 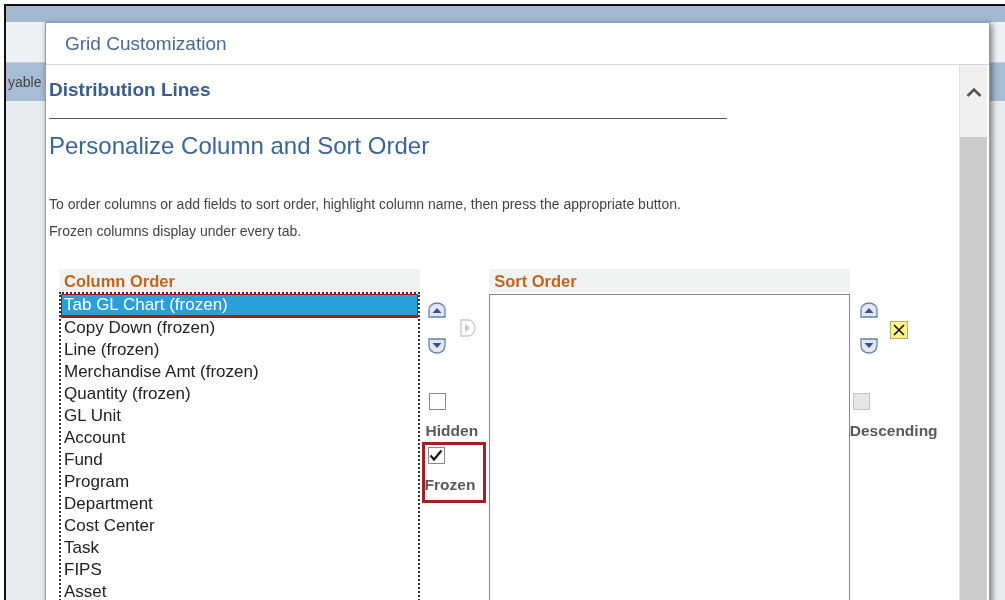 I want to click on instructions: To order columns or add fields to sort order, highlight column name, then press the appropriate button. Frozen columns display under every tab., so click(x=365, y=218).